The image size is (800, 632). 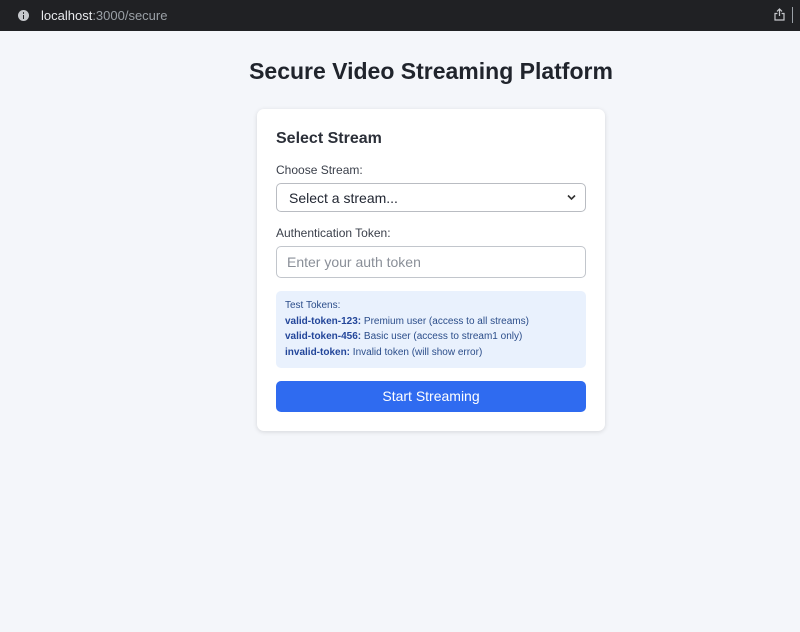 I want to click on test-token-name: valid-token-456:, so click(x=323, y=336).